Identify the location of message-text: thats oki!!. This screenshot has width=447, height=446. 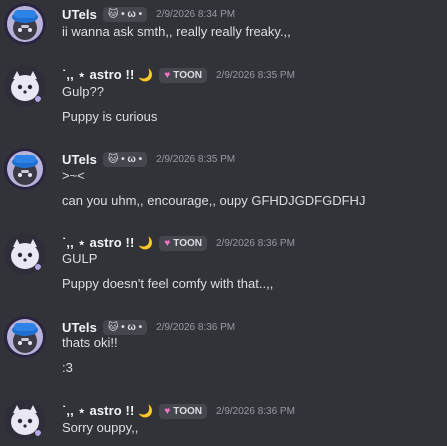
(90, 342).